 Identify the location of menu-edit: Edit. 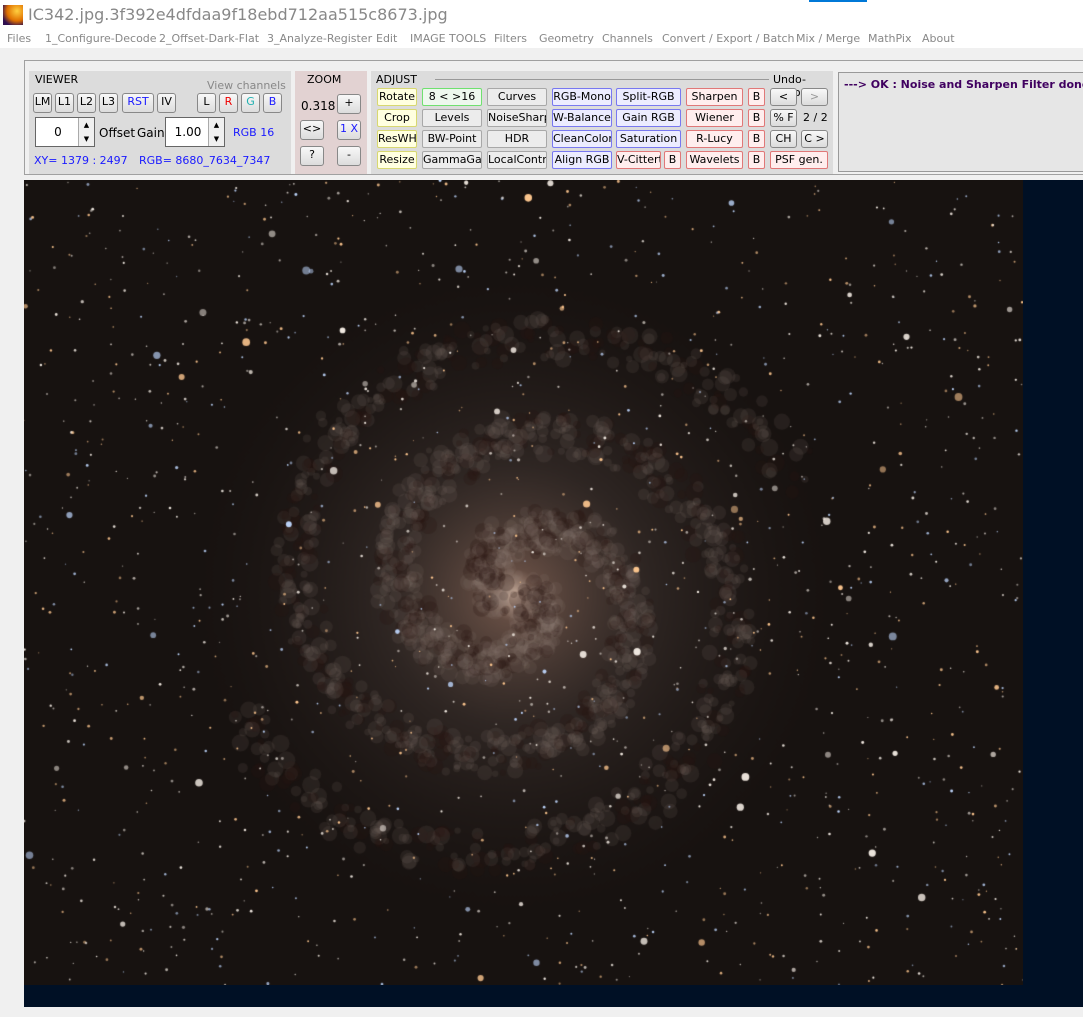
(386, 38).